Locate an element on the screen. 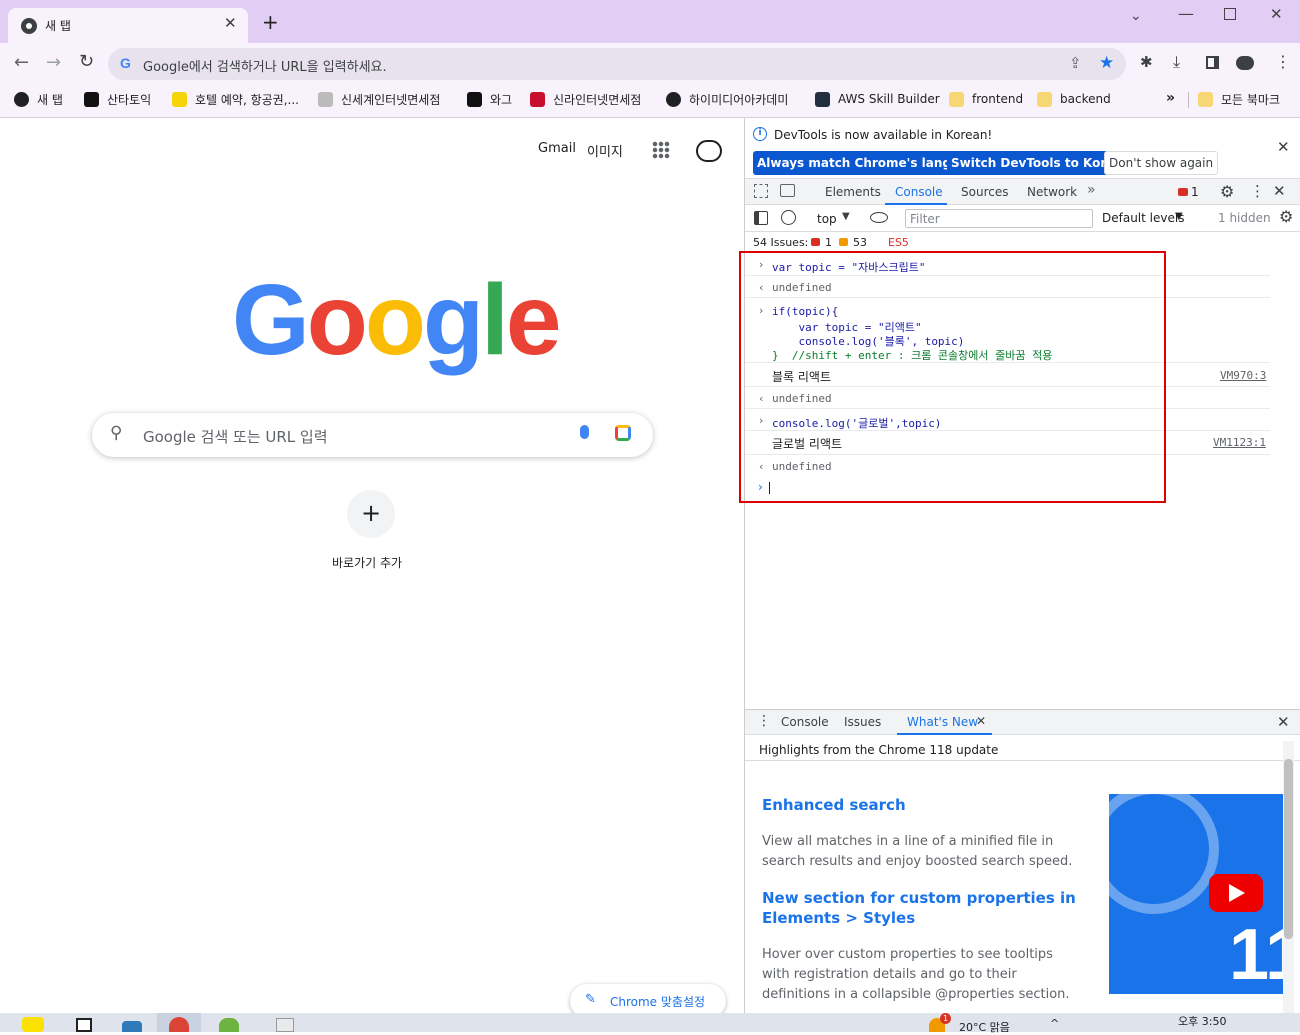 This screenshot has height=1035, width=1300. bookmark-label: backend is located at coordinates (1085, 99).